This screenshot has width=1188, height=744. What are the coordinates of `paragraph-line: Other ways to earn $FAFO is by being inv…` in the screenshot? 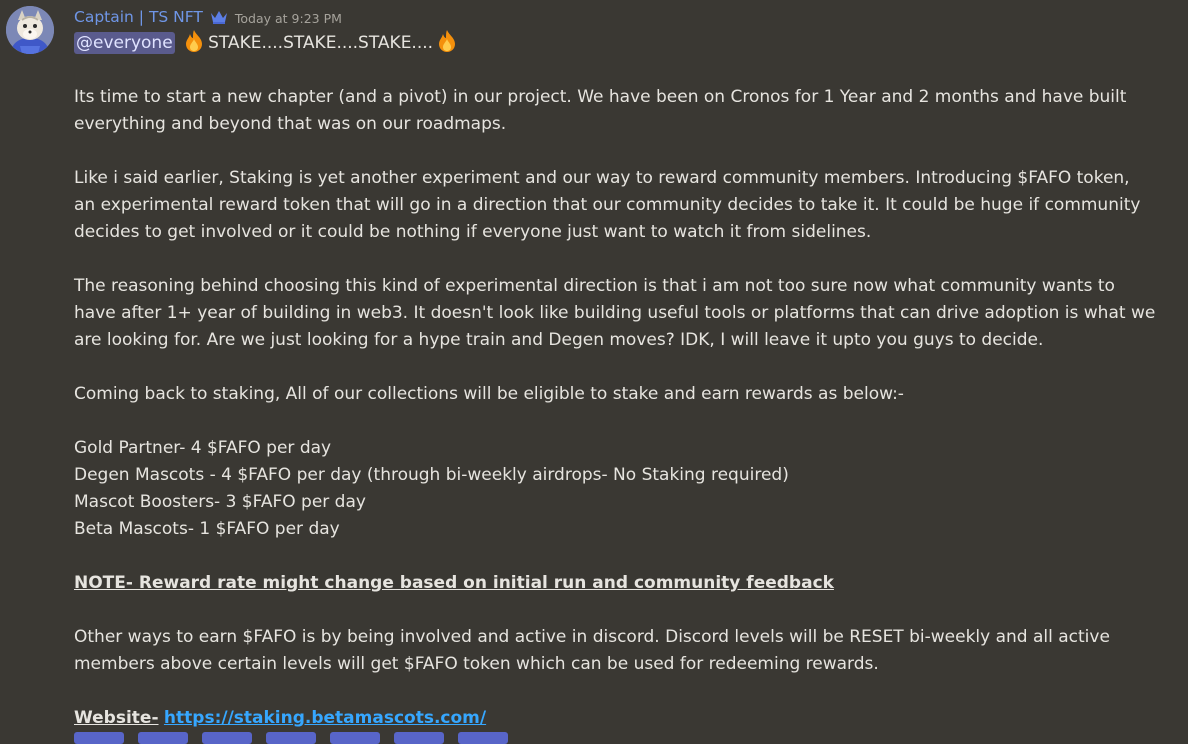 It's located at (592, 637).